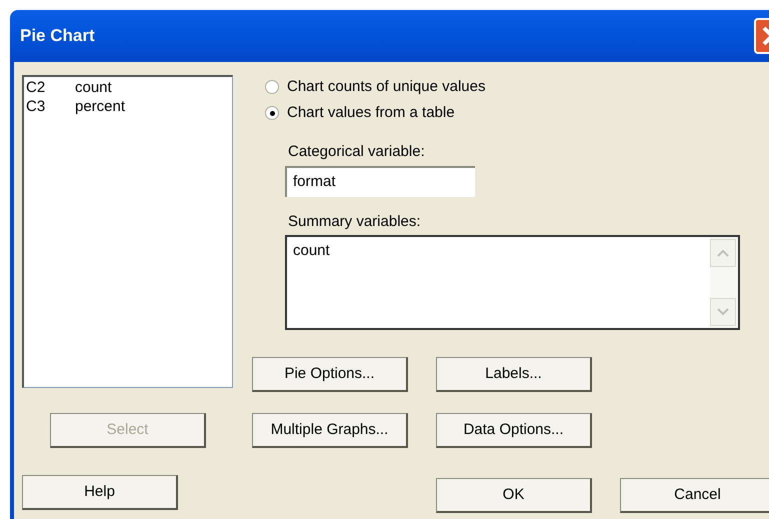 This screenshot has height=519, width=769. Describe the element at coordinates (128, 87) in the screenshot. I see `variable-item: C2 count` at that location.